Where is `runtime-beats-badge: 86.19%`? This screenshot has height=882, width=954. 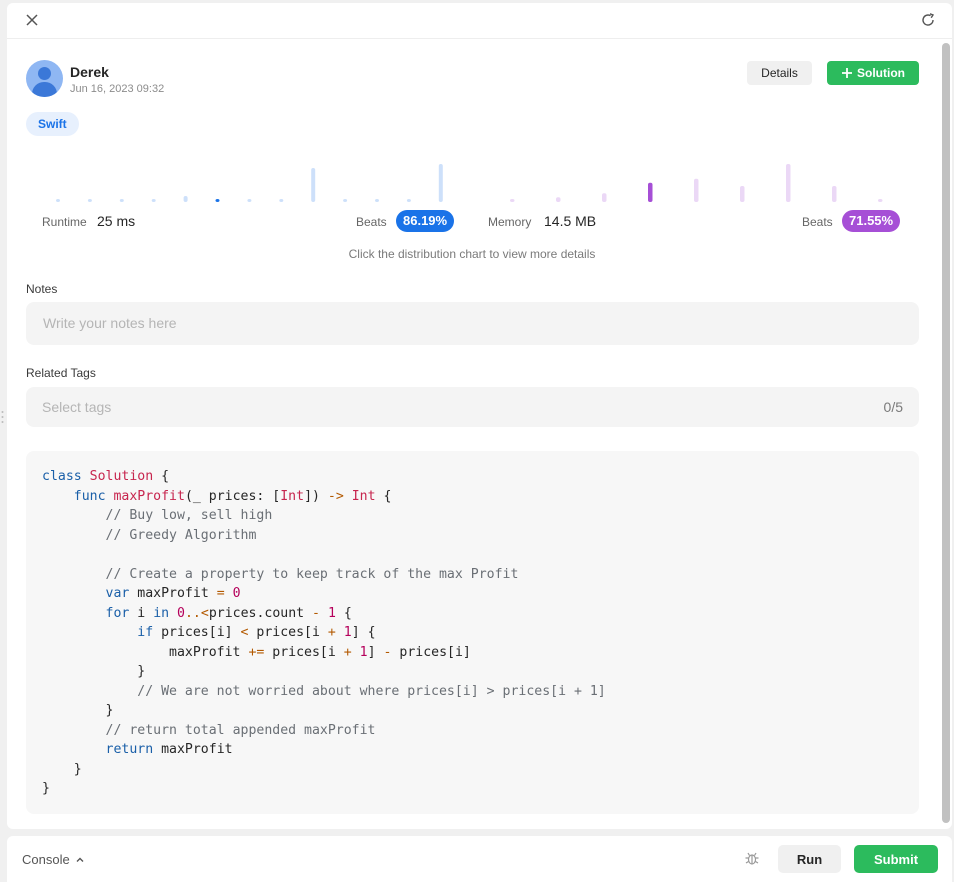 runtime-beats-badge: 86.19% is located at coordinates (425, 221).